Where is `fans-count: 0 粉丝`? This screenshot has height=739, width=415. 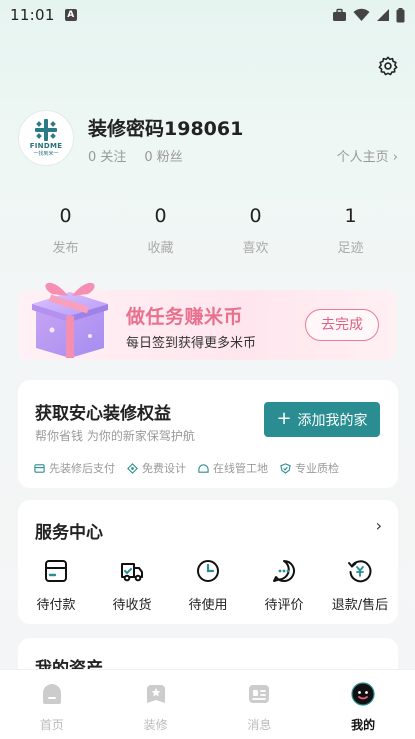 fans-count: 0 粉丝 is located at coordinates (163, 155).